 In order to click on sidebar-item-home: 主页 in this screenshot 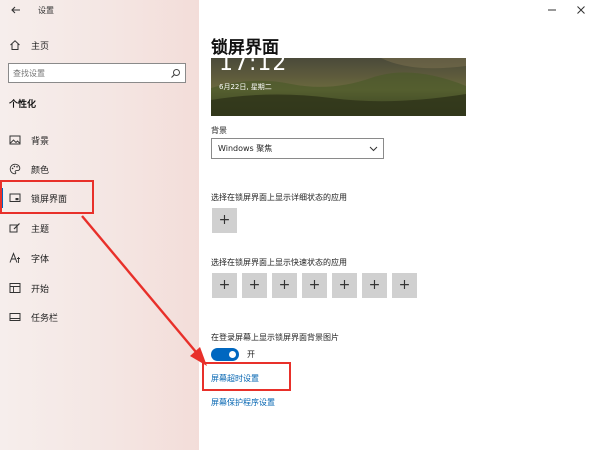, I will do `click(99, 45)`.